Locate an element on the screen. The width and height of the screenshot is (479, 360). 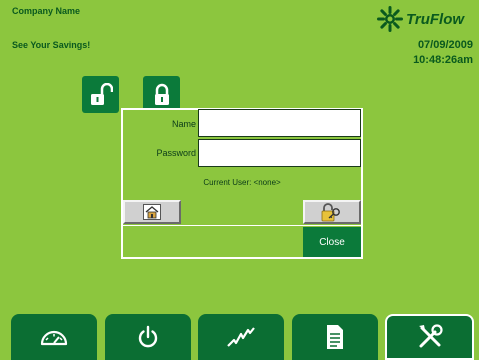
power-icon is located at coordinates (148, 336).